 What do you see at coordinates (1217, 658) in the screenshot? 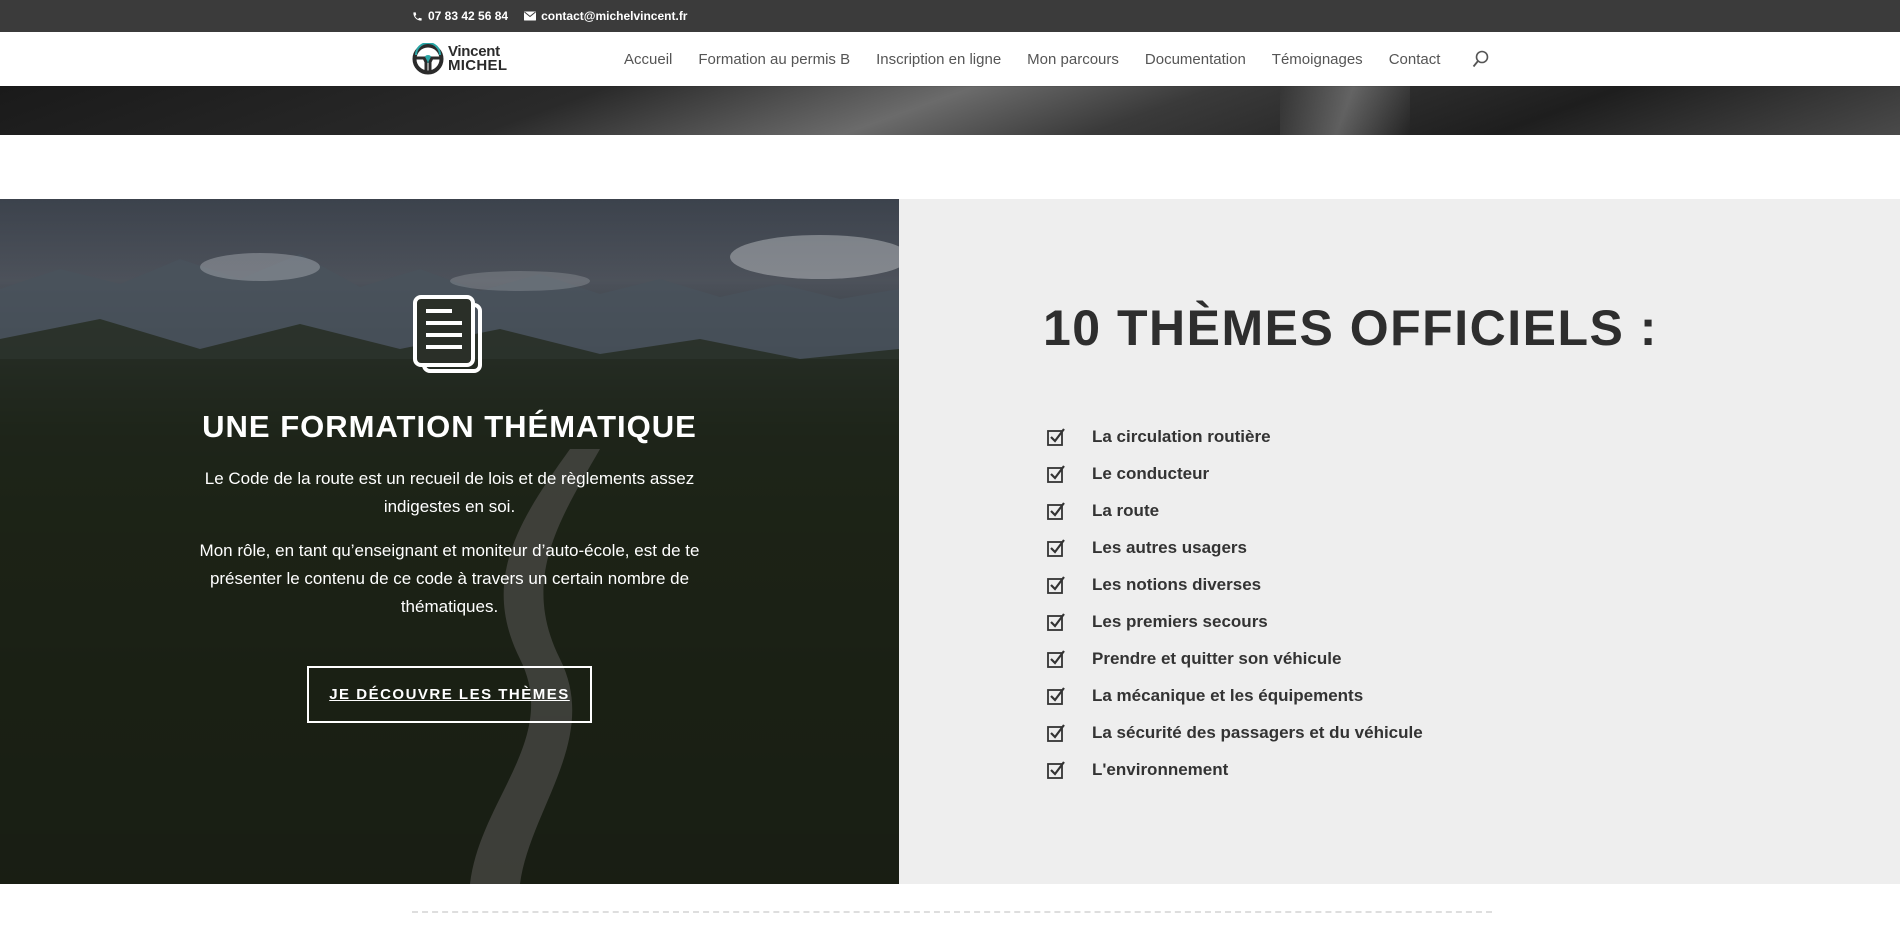
I see `theme-label: Prendre et quitter son véhicule` at bounding box center [1217, 658].